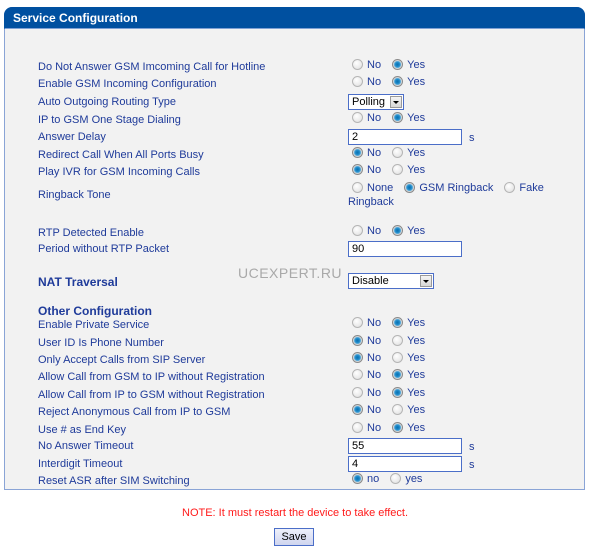 This screenshot has width=590, height=551. Describe the element at coordinates (75, 18) in the screenshot. I see `panel-title: Service Configuration` at that location.